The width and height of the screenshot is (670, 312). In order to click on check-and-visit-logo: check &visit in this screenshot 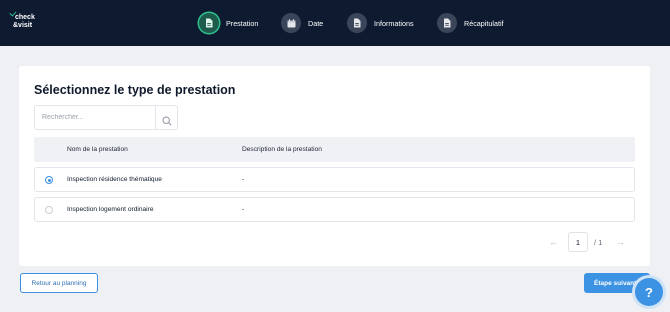, I will do `click(25, 21)`.